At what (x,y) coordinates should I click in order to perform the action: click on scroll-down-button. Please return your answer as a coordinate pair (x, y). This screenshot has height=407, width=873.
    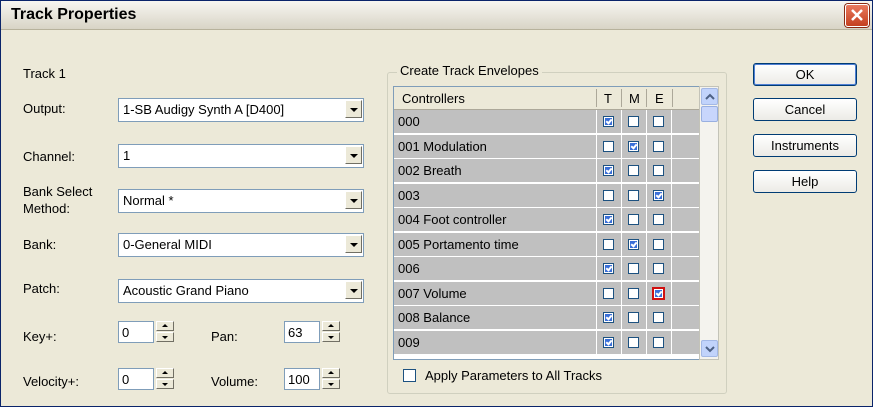
    Looking at the image, I should click on (709, 348).